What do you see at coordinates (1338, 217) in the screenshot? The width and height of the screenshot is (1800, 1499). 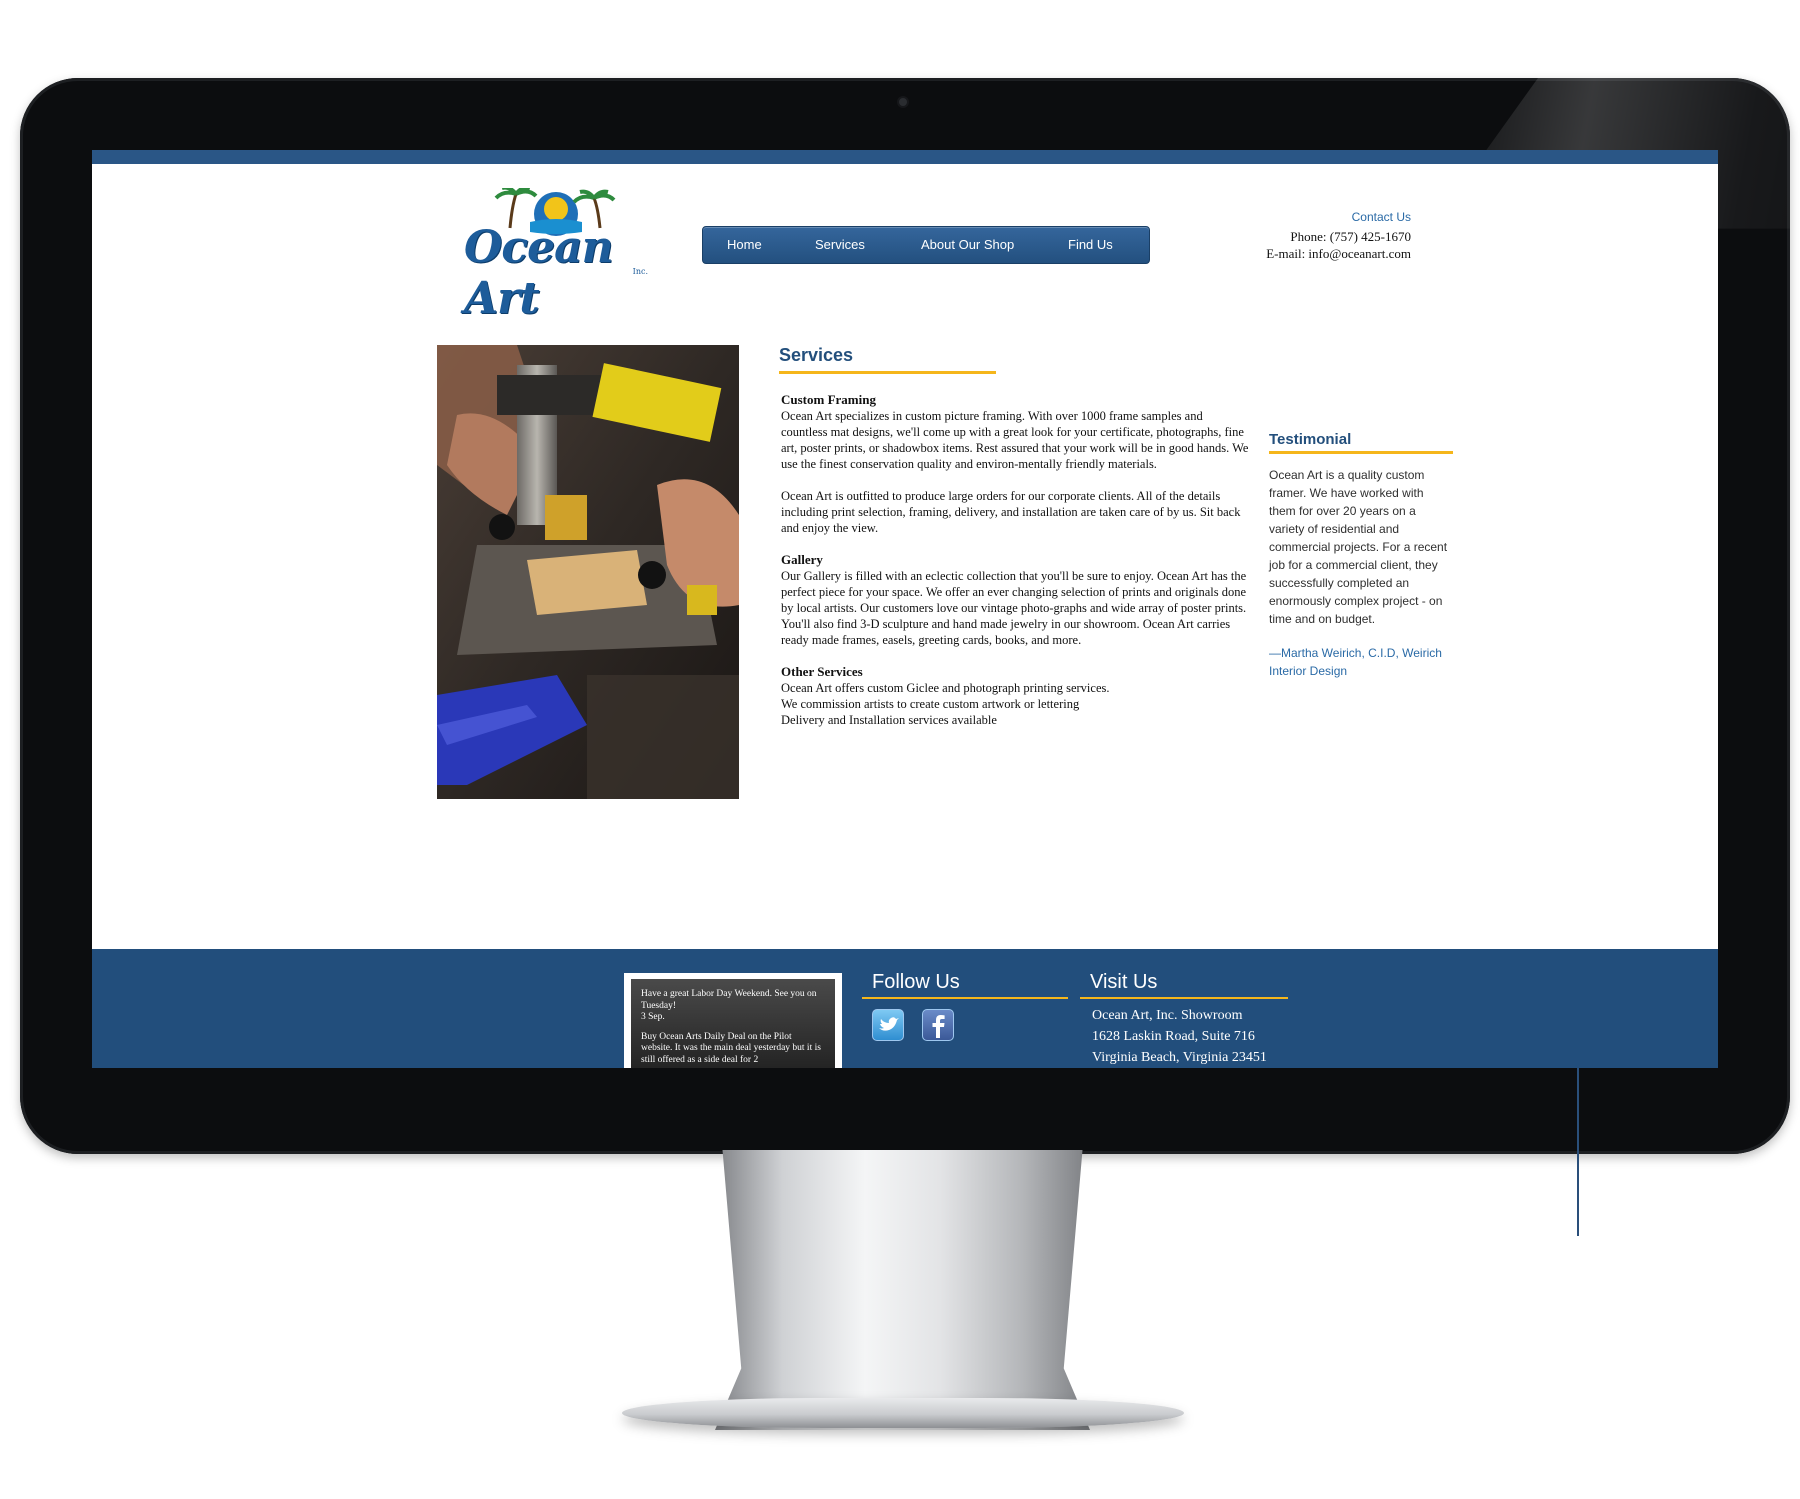 I see `contact-us-link: Contact Us` at bounding box center [1338, 217].